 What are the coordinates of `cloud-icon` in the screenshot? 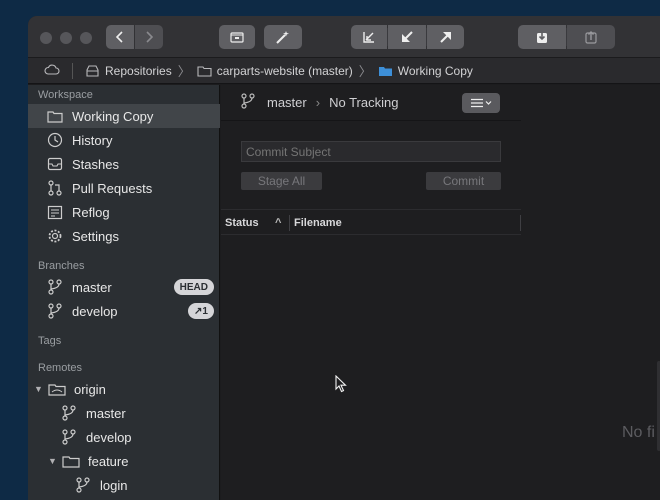 It's located at (52, 71).